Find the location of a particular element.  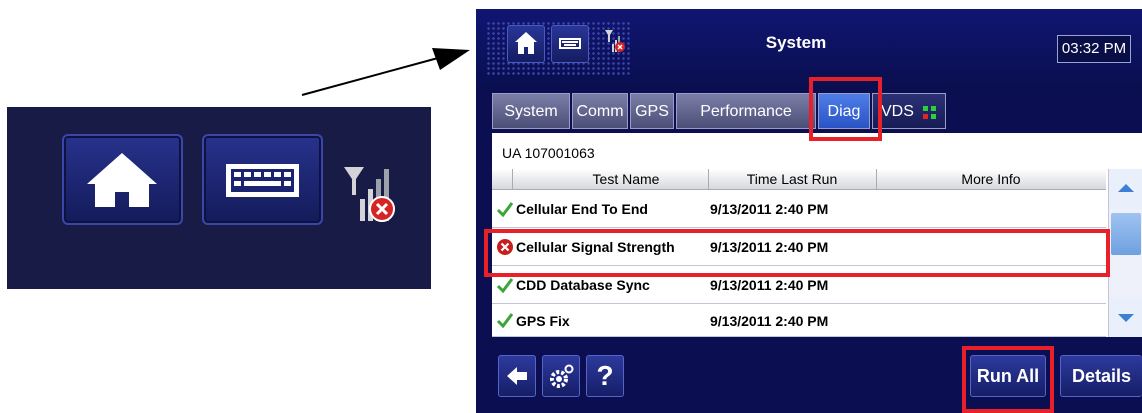

tab-diag: Diag is located at coordinates (844, 111).